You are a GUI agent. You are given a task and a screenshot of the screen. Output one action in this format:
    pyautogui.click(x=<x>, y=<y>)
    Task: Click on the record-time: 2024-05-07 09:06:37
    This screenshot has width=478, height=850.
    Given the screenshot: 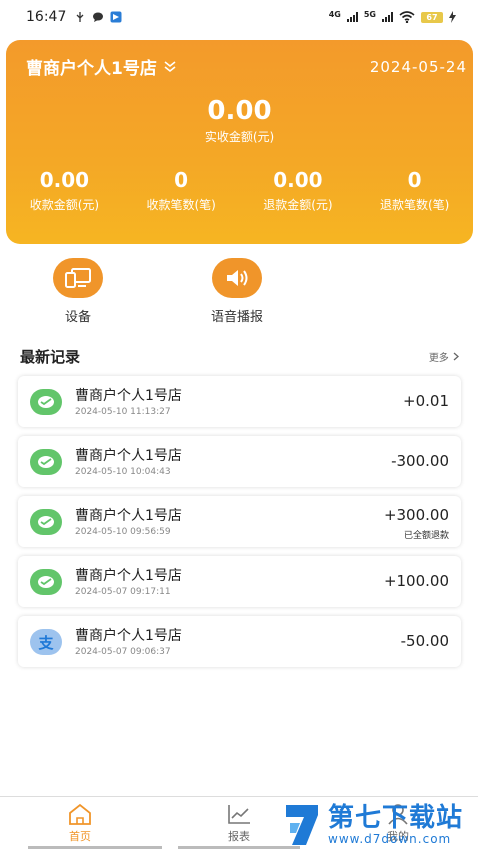 What is the action you would take?
    pyautogui.click(x=123, y=652)
    